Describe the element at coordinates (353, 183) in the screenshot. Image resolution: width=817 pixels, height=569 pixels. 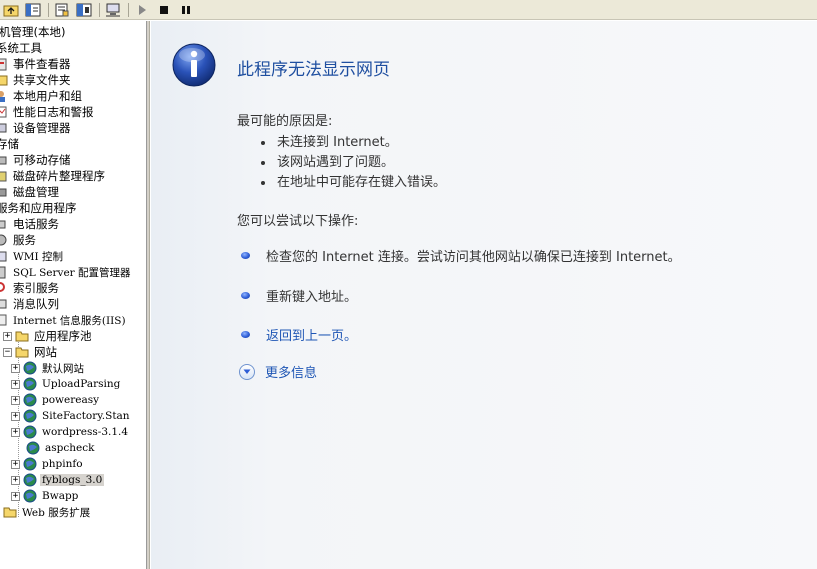
I see `list-item: 在地址中可能存在键入错误。` at that location.